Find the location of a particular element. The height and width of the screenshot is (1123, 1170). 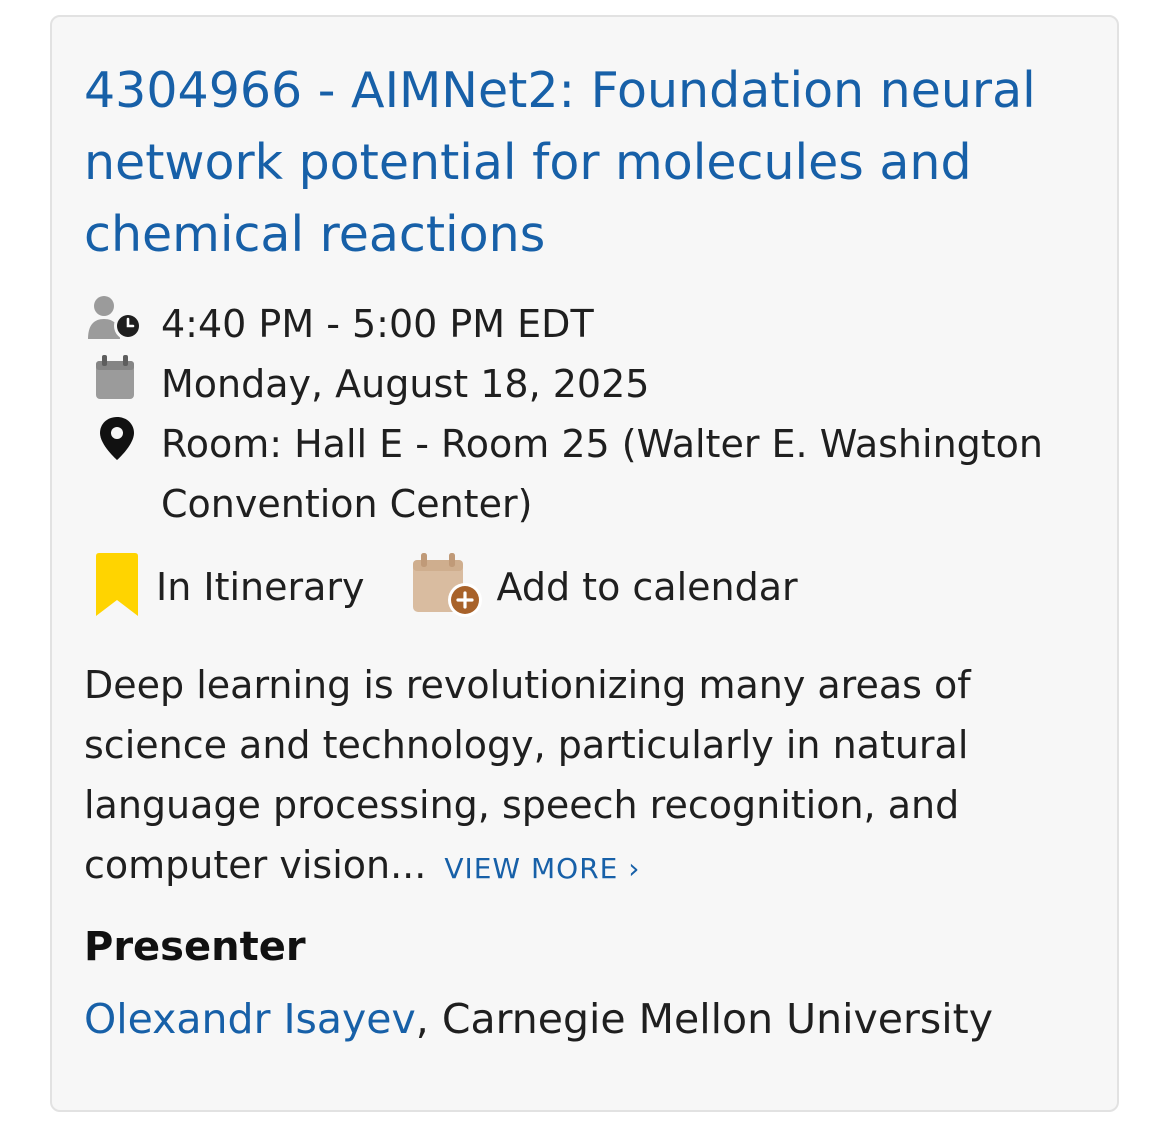

session-date: Monday, August 18, 2025 is located at coordinates (405, 384).